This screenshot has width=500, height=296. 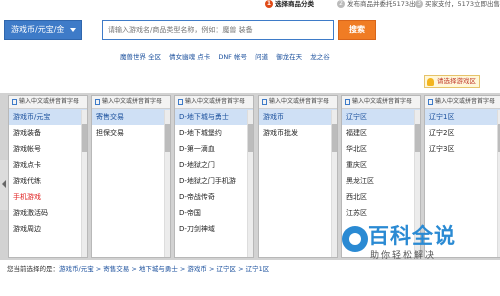 What do you see at coordinates (250, 4) in the screenshot?
I see `step-bar: 1 选择商品分类 2 发布商品并委托5173出售 3 买家支付，5173立即出售` at bounding box center [250, 4].